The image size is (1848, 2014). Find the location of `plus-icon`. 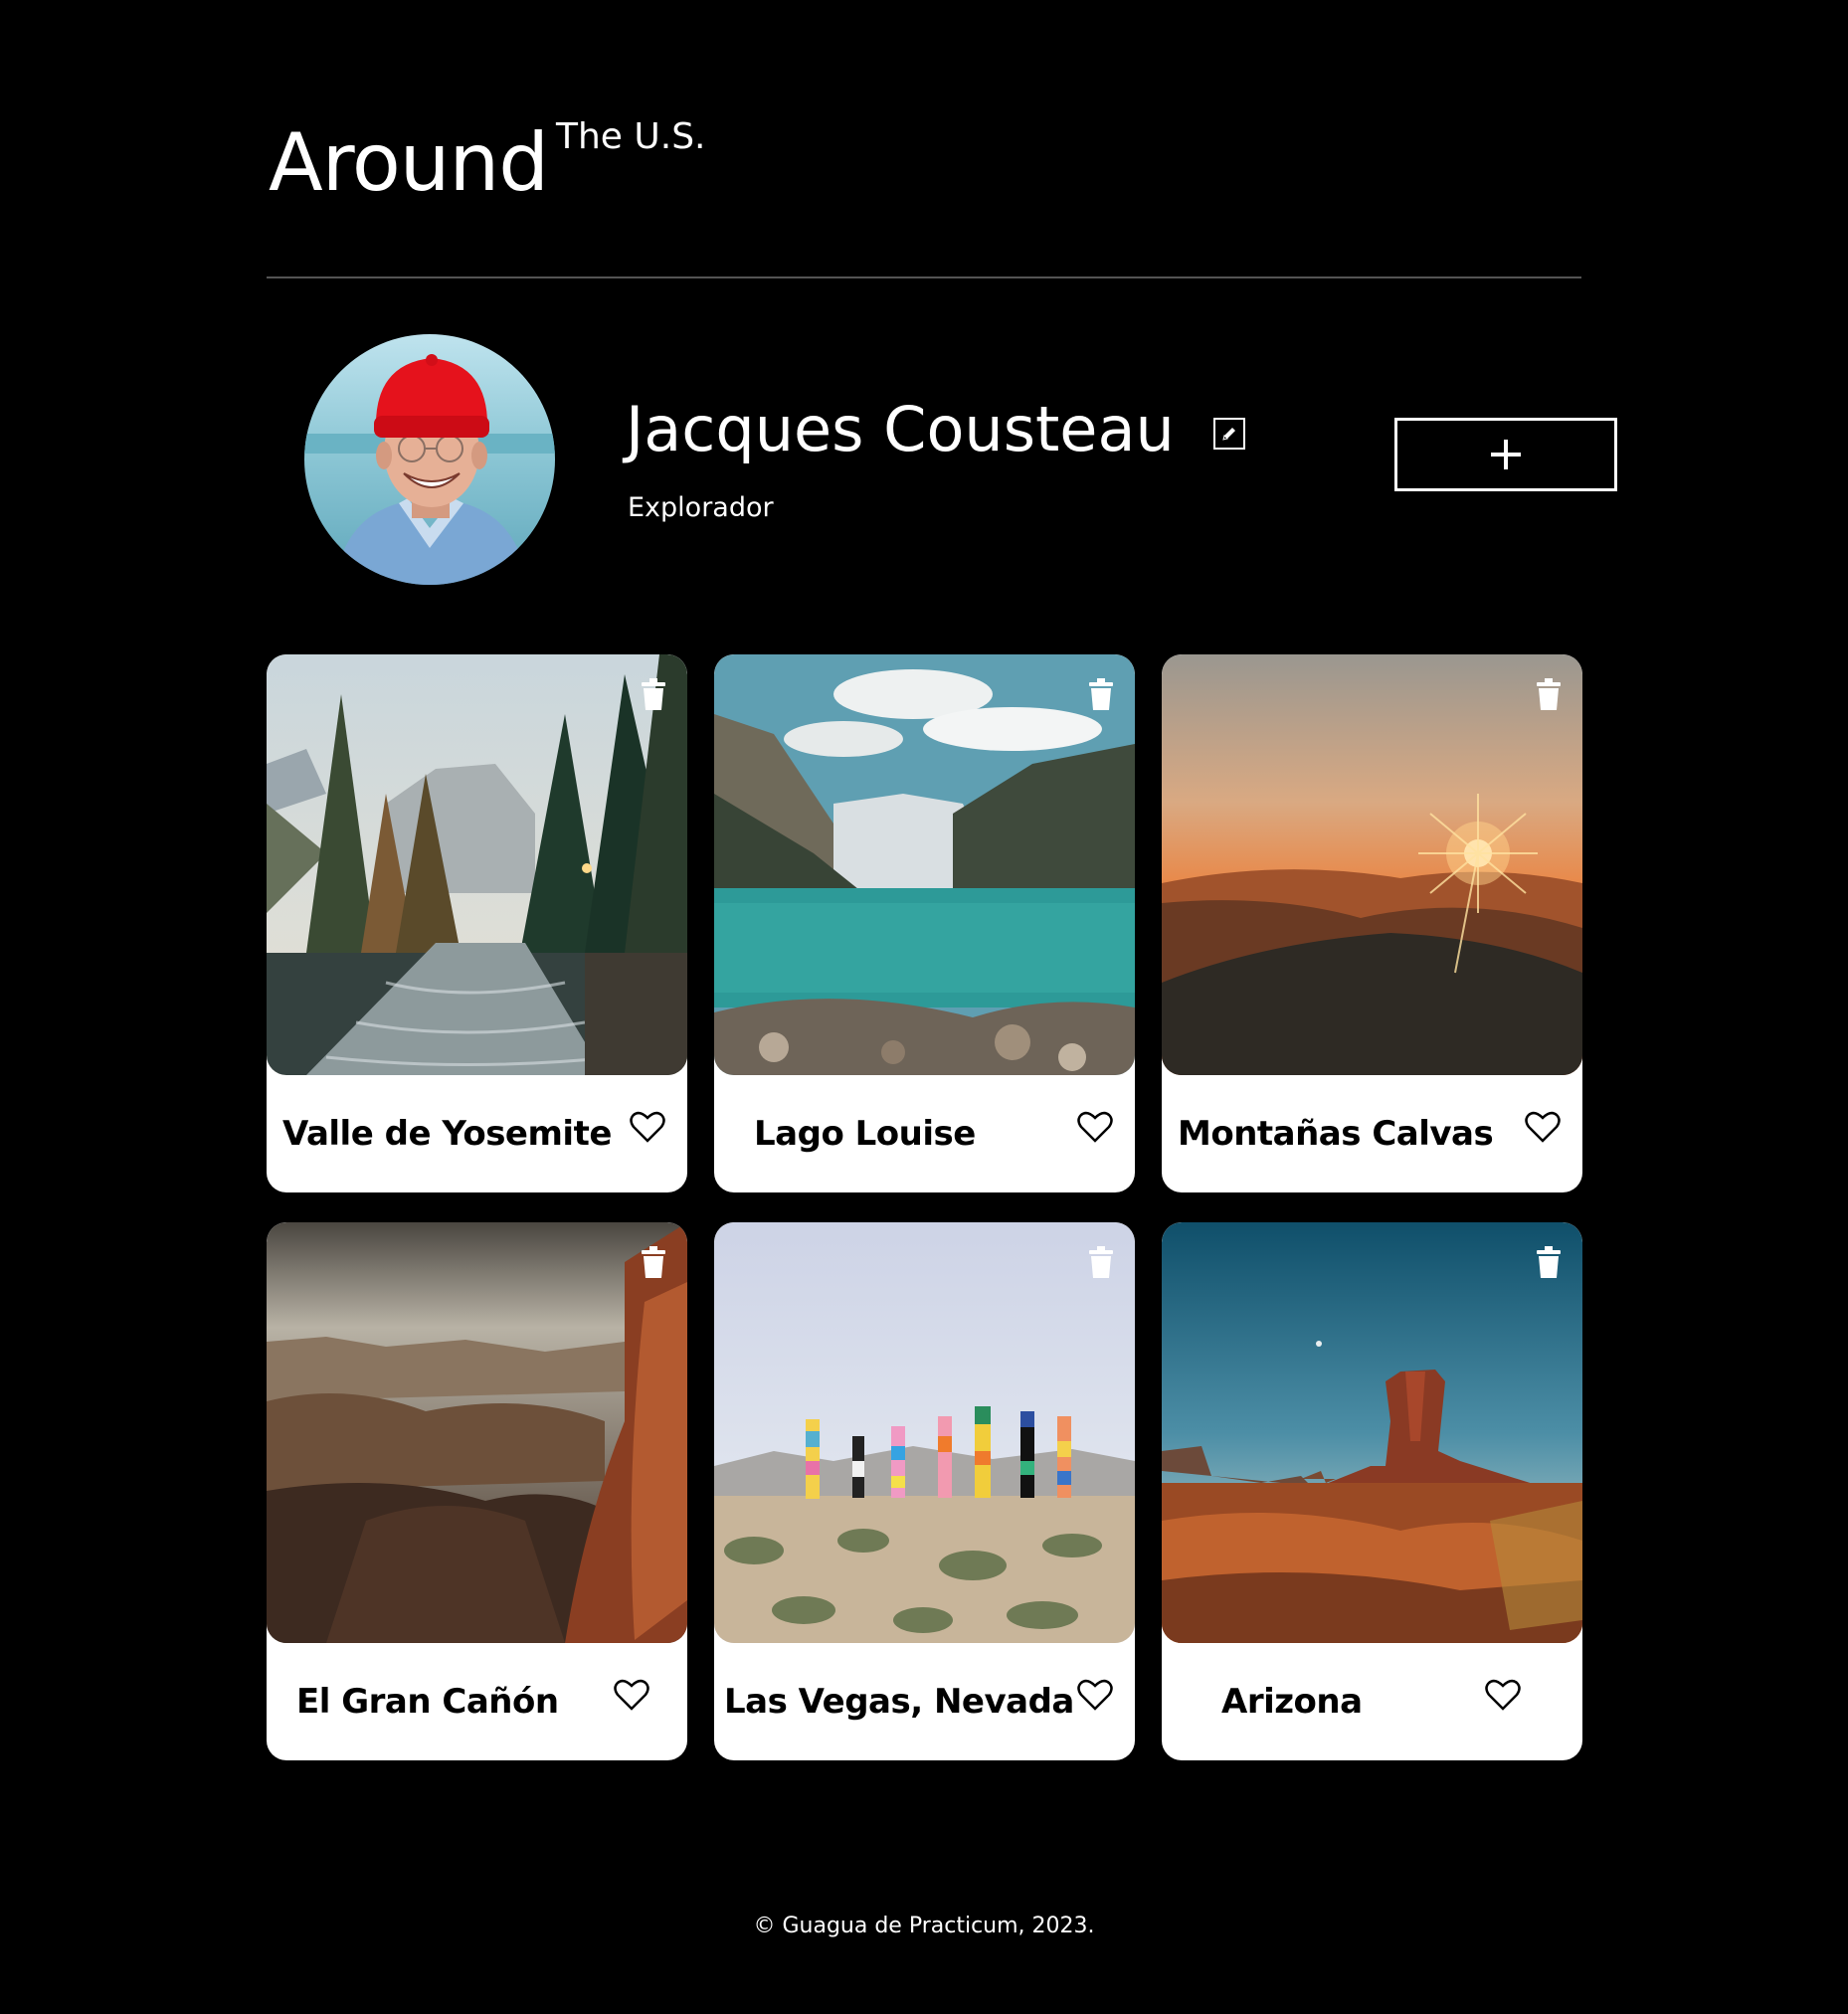

plus-icon is located at coordinates (1506, 454).